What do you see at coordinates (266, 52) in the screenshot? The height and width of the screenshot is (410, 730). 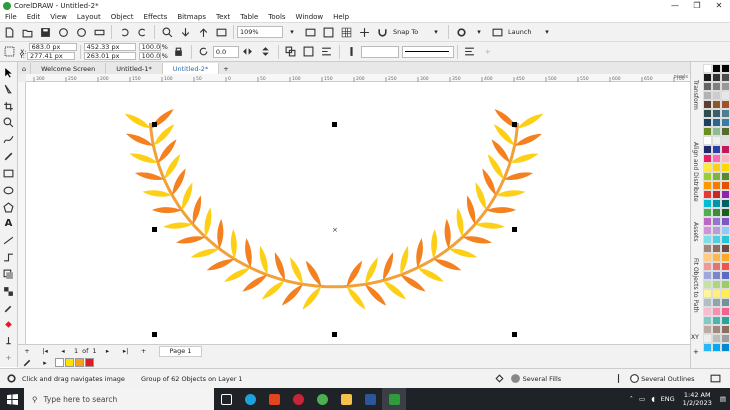 I see `mirror-vertical-icon` at bounding box center [266, 52].